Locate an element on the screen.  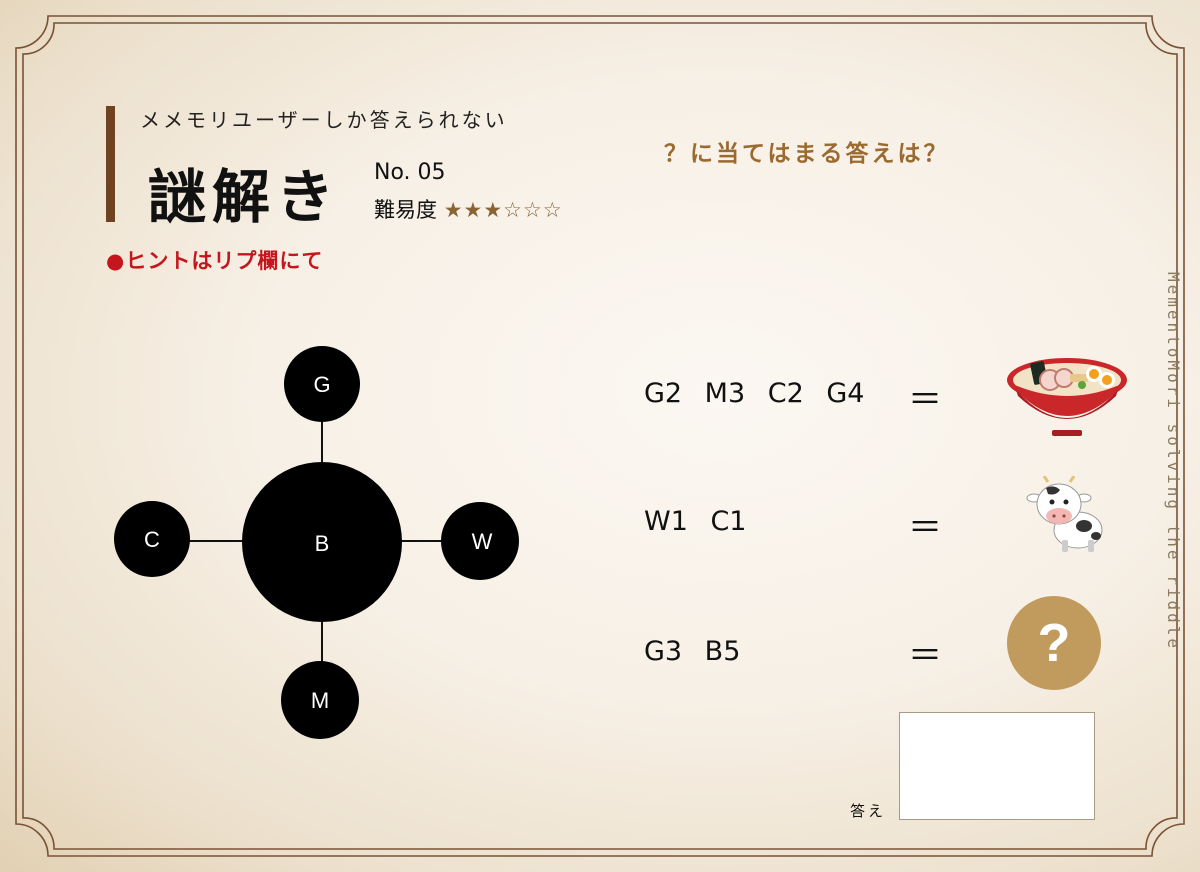
node-center-label: B is located at coordinates (322, 543).